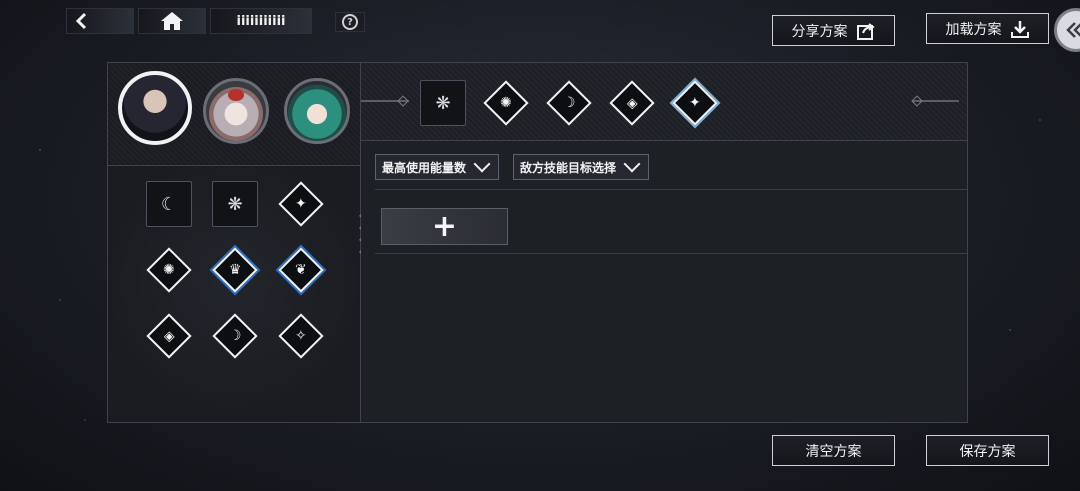 The height and width of the screenshot is (491, 1080). I want to click on sequence-slot: ☽, so click(569, 103).